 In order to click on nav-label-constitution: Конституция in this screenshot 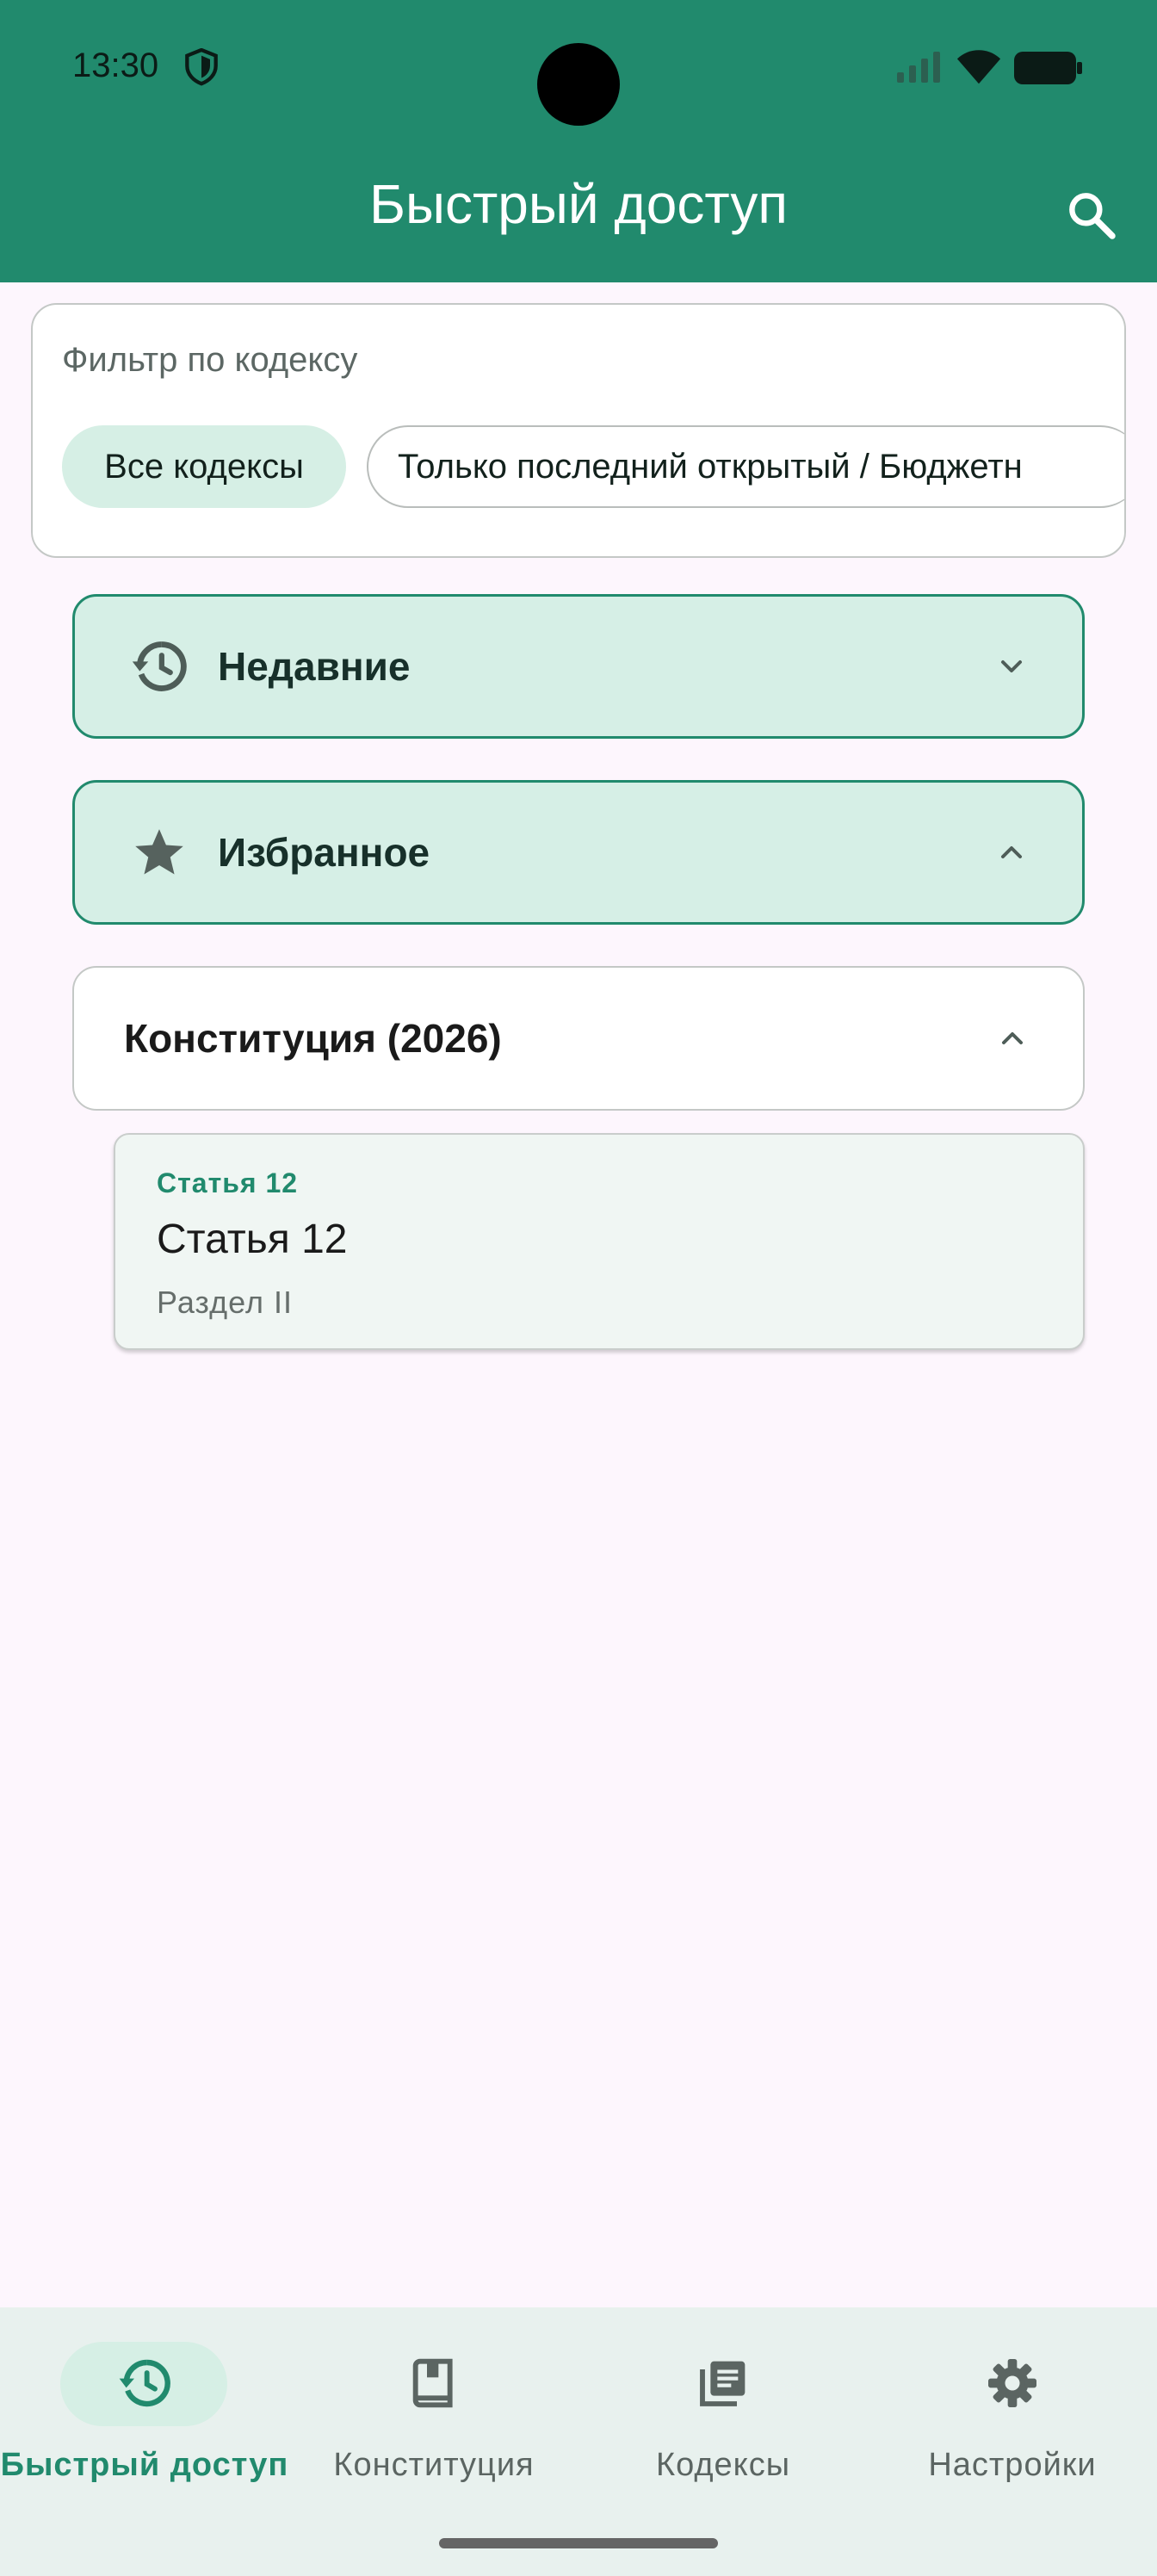, I will do `click(434, 2465)`.